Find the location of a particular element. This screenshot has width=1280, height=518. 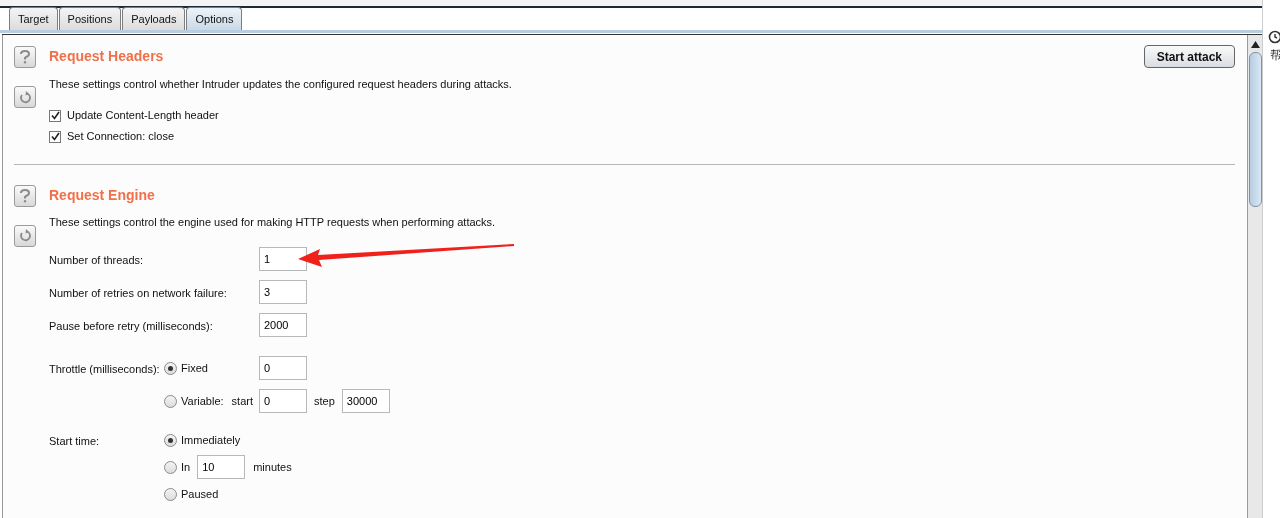

input-field: 2000 is located at coordinates (283, 325).